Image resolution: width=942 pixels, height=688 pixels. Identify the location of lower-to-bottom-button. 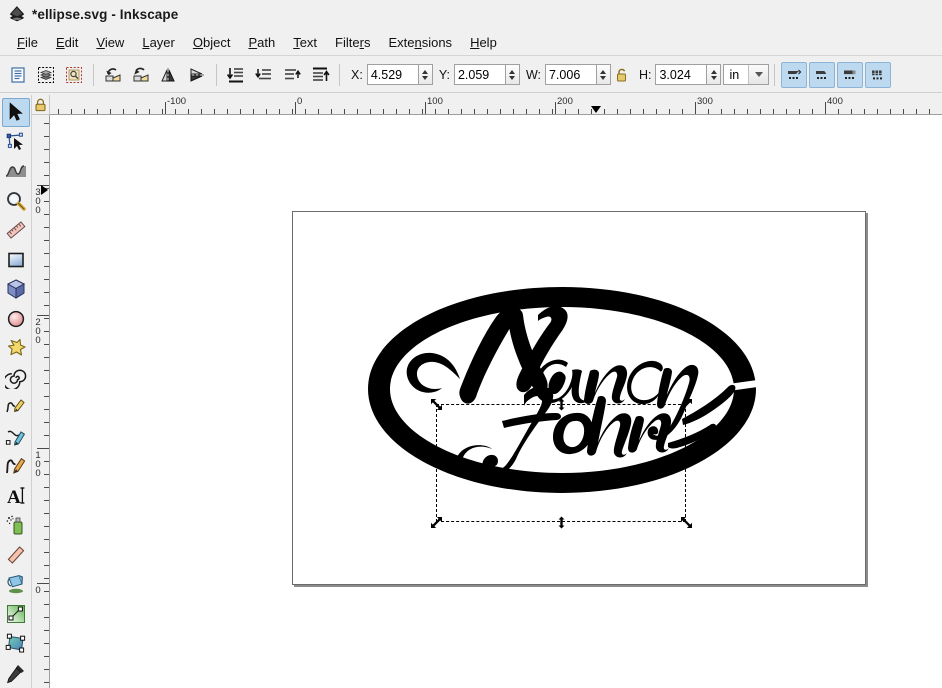
(236, 75).